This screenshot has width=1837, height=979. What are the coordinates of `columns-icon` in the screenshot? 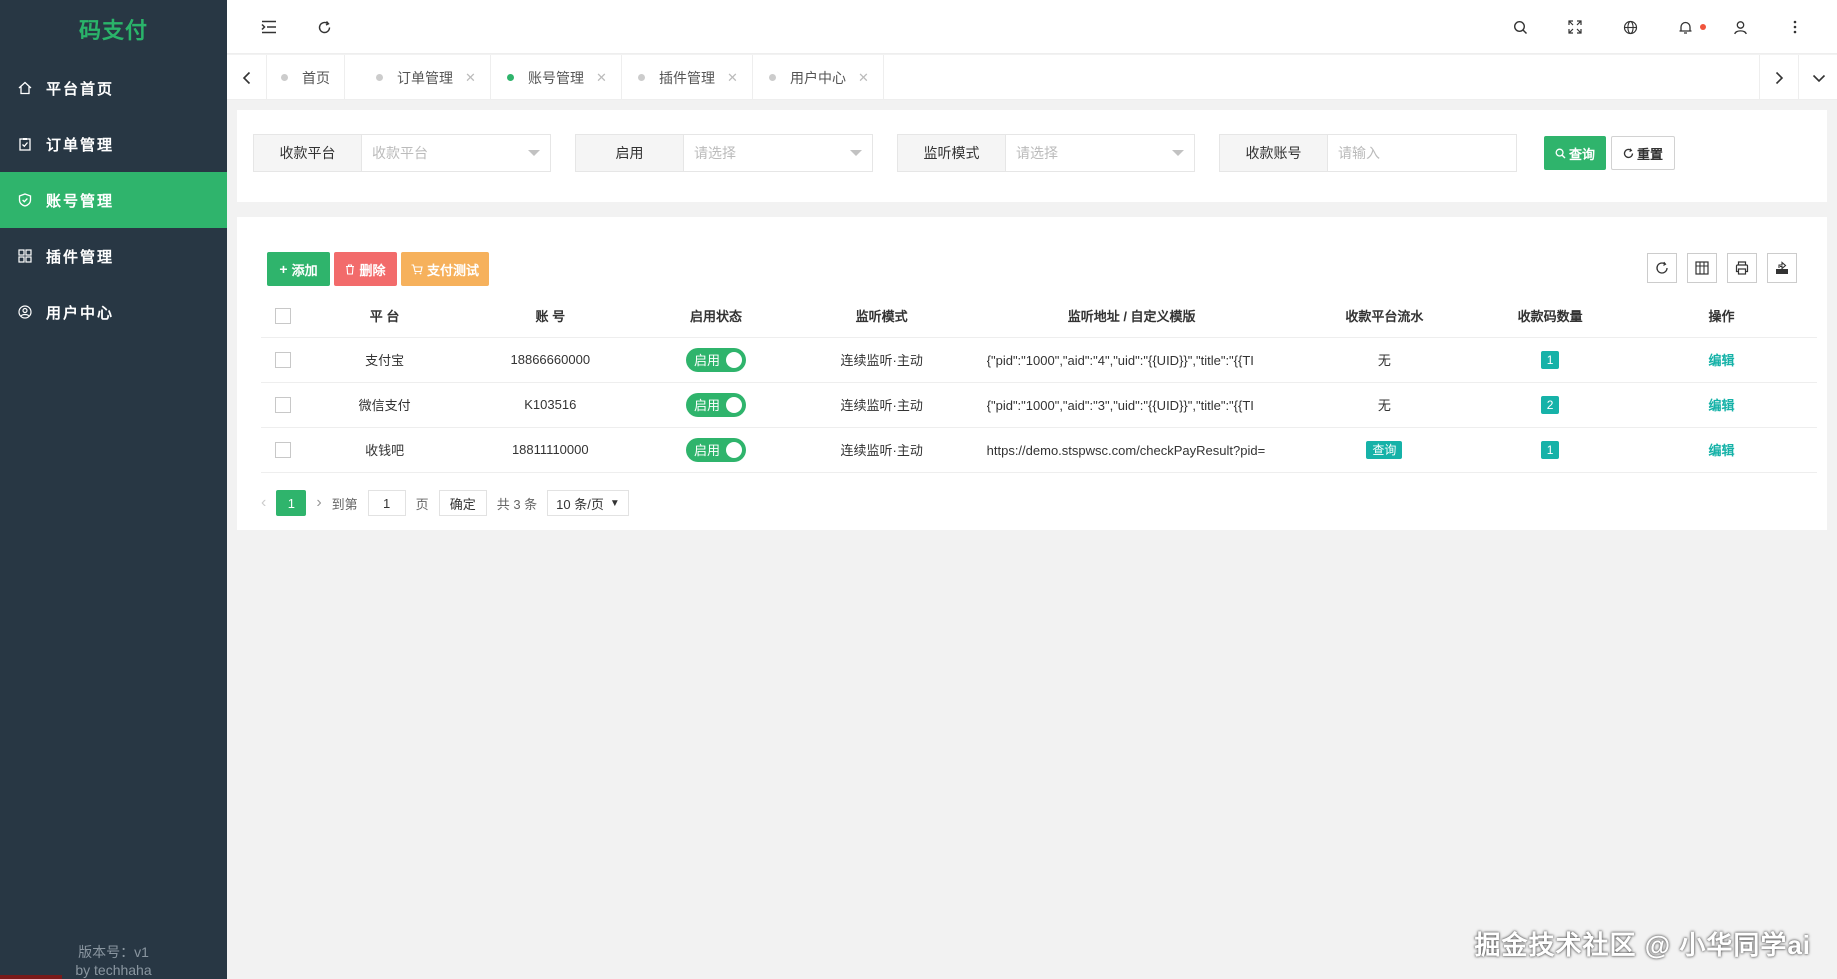 It's located at (1702, 268).